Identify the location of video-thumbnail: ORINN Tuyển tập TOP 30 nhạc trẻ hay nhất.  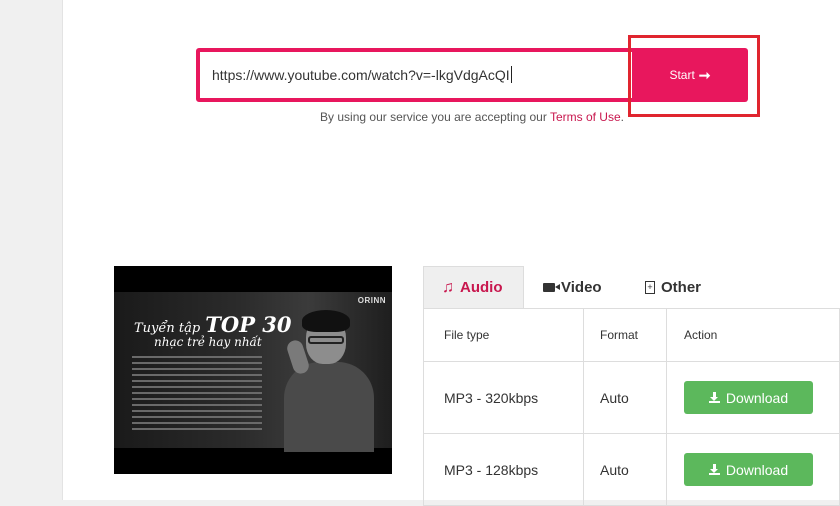
(253, 370).